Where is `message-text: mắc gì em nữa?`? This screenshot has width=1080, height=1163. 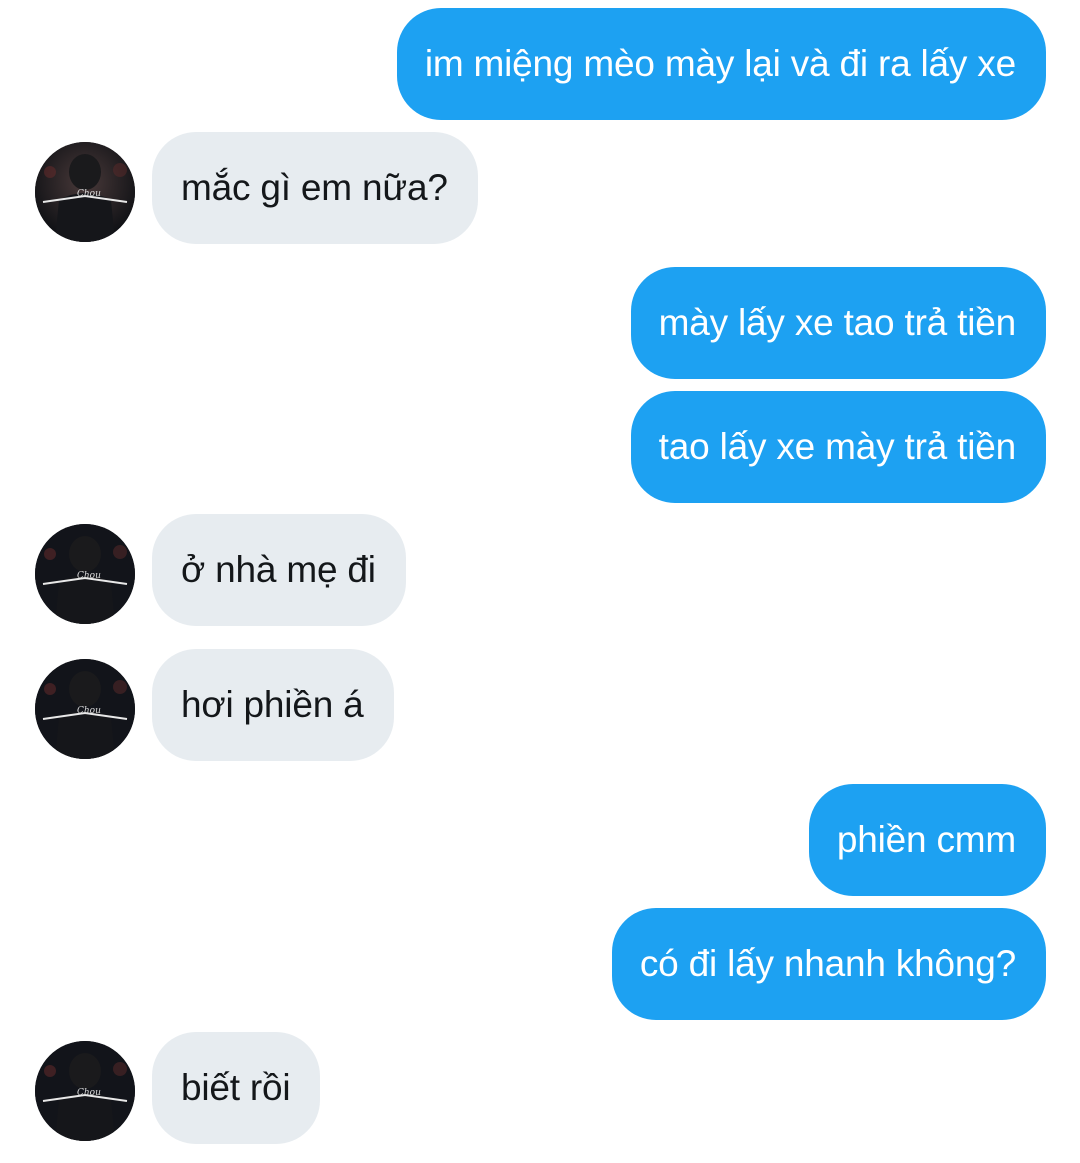
message-text: mắc gì em nữa? is located at coordinates (314, 187).